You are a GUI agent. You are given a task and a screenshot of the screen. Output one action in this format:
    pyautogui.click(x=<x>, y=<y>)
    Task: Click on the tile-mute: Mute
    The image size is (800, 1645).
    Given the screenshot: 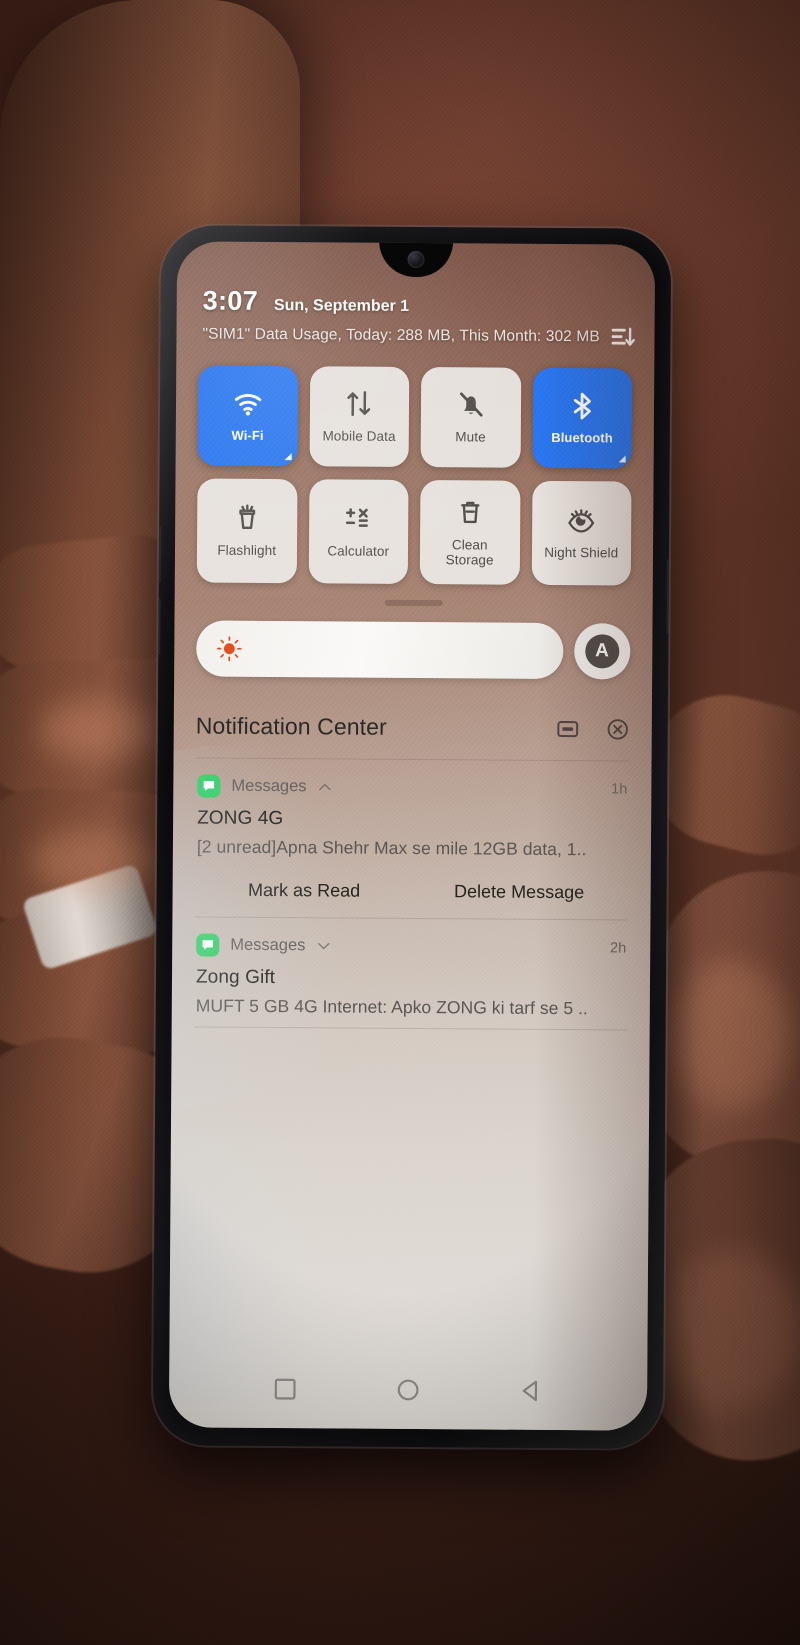 What is the action you would take?
    pyautogui.click(x=470, y=417)
    